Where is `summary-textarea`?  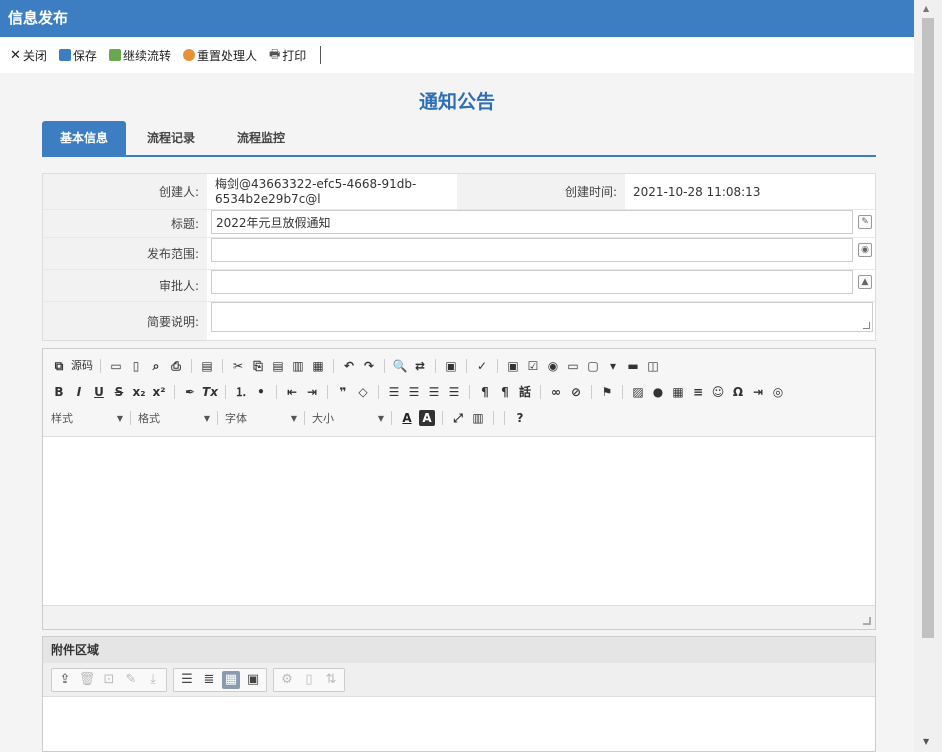
summary-textarea is located at coordinates (542, 317).